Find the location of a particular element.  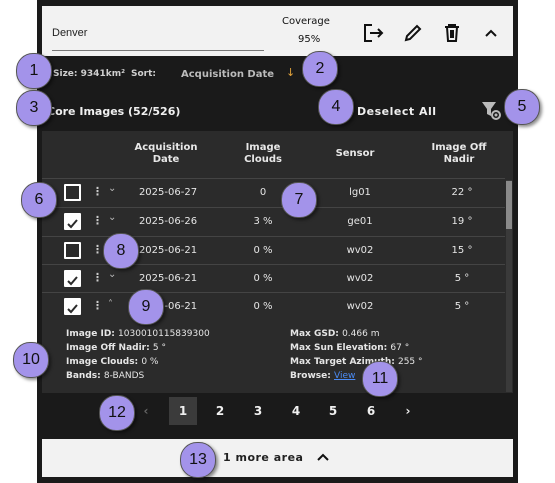

chevron-up-icon: ˄ is located at coordinates (110, 304).